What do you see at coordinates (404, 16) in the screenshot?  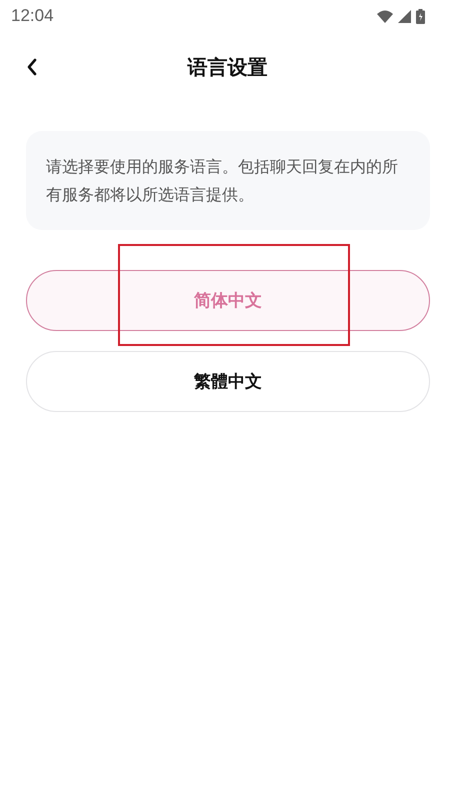 I see `signal-icon` at bounding box center [404, 16].